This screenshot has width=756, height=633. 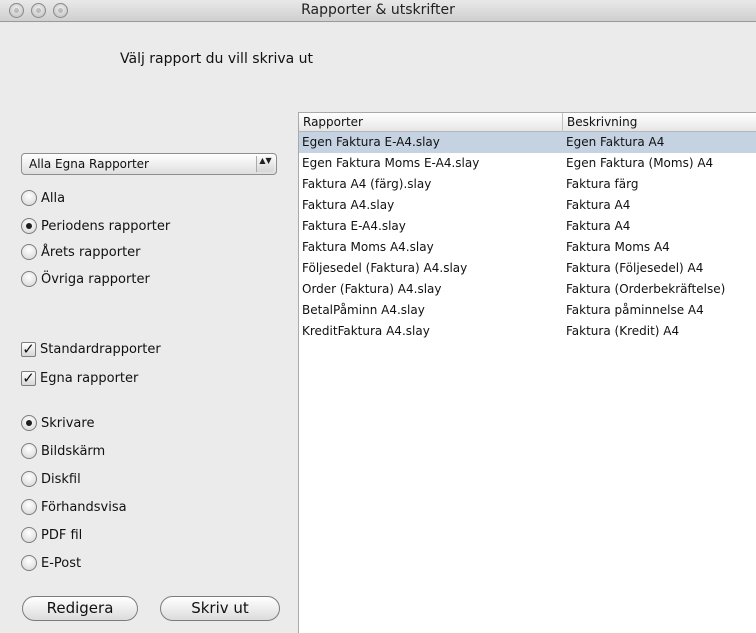 What do you see at coordinates (635, 310) in the screenshot?
I see `report-description-cell: Faktura påminnelse A4` at bounding box center [635, 310].